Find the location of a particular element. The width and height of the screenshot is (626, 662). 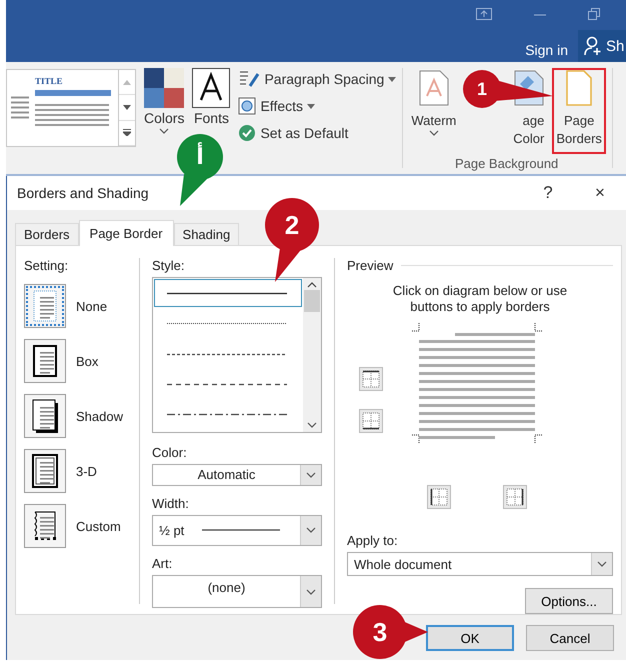

colors-button: Colors is located at coordinates (164, 101).